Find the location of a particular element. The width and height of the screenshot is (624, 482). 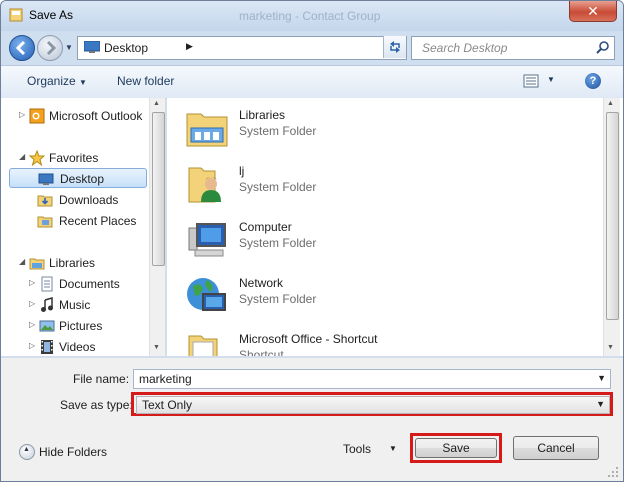

history-dropdown-icon: ▼ is located at coordinates (69, 47).